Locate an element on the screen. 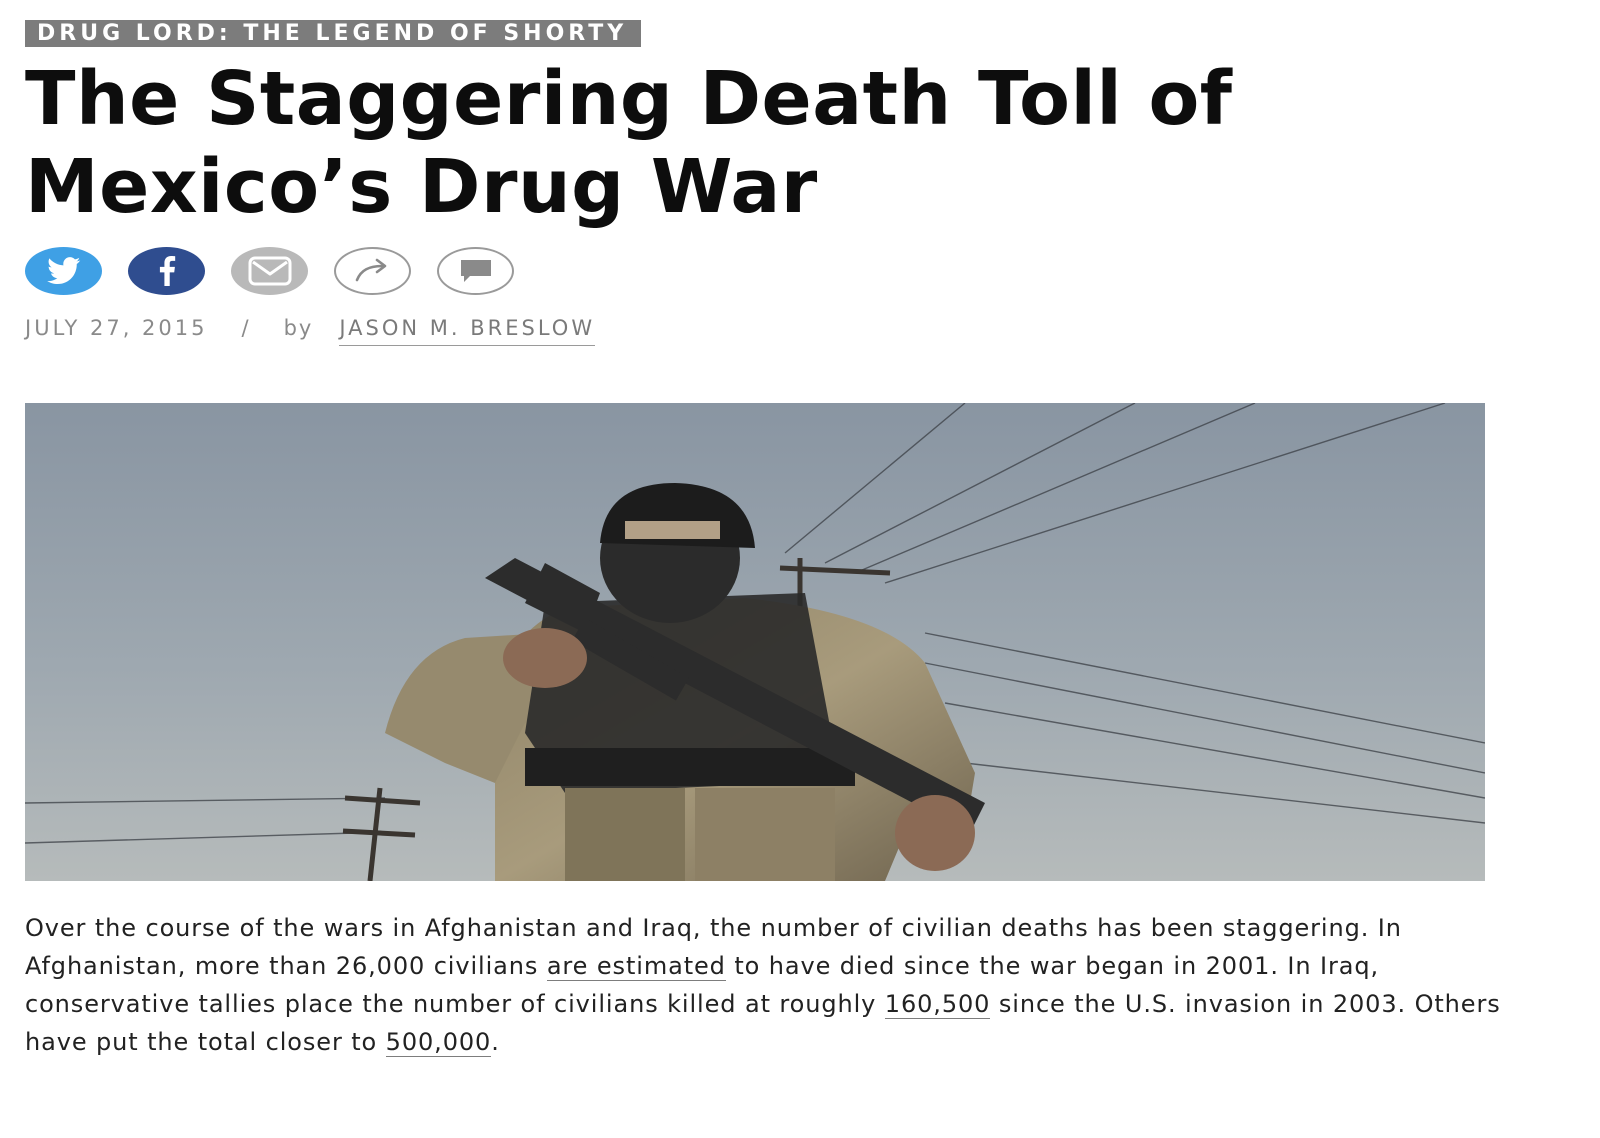  share-button is located at coordinates (372, 271).